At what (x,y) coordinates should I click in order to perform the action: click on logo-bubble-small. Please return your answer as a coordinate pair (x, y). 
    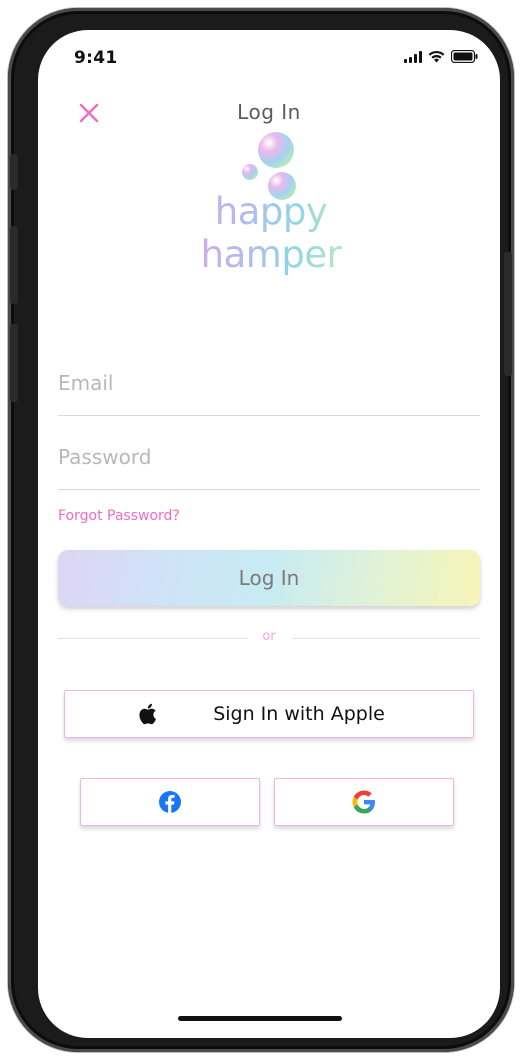
    Looking at the image, I should click on (250, 172).